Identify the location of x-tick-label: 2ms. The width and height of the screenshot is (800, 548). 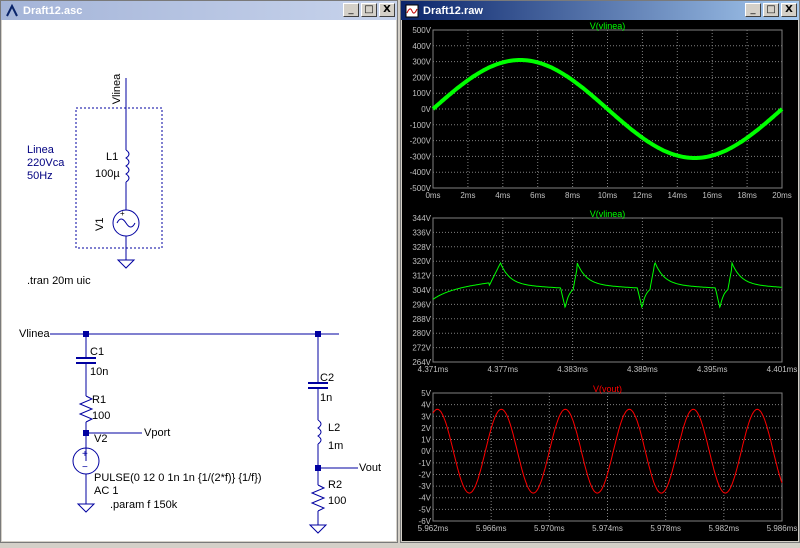
(467, 195).